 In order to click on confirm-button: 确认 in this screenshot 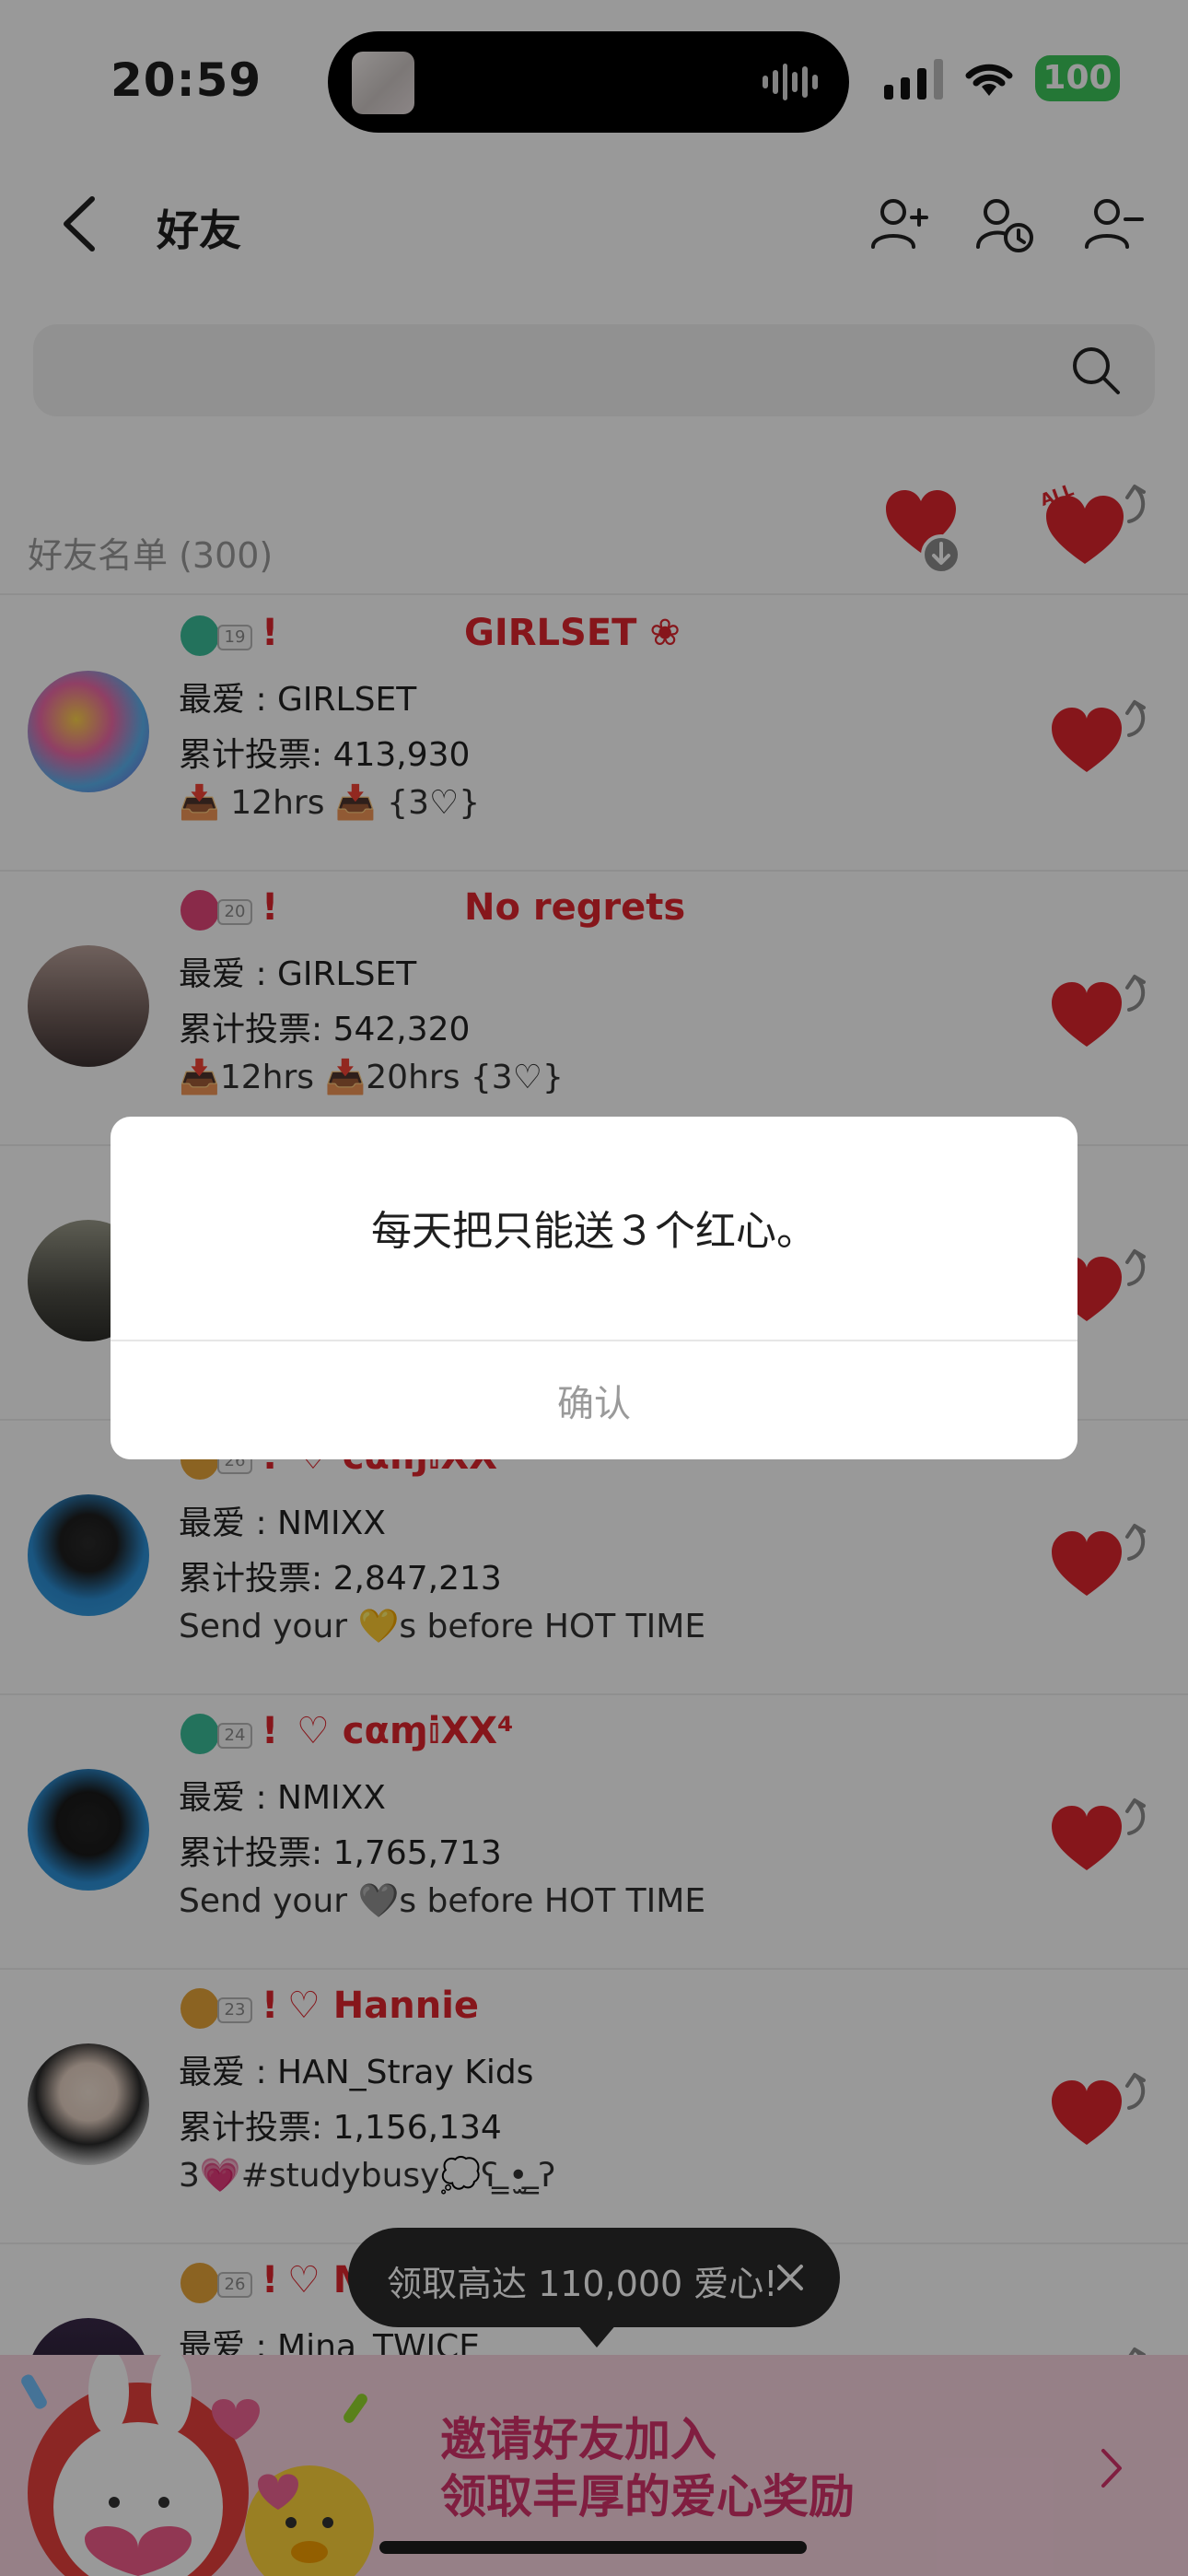, I will do `click(594, 1400)`.